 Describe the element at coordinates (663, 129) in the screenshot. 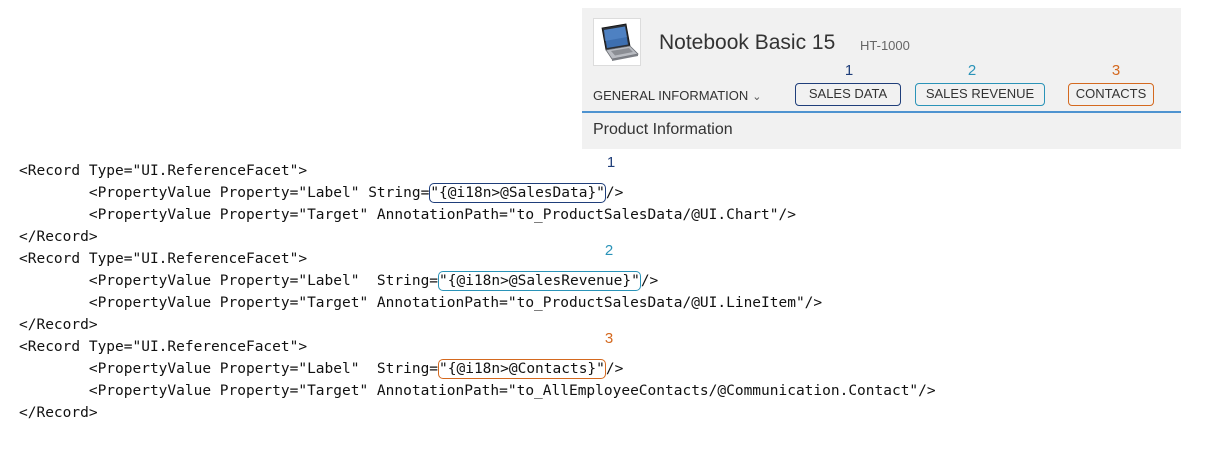

I see `section-title: Product Information` at that location.